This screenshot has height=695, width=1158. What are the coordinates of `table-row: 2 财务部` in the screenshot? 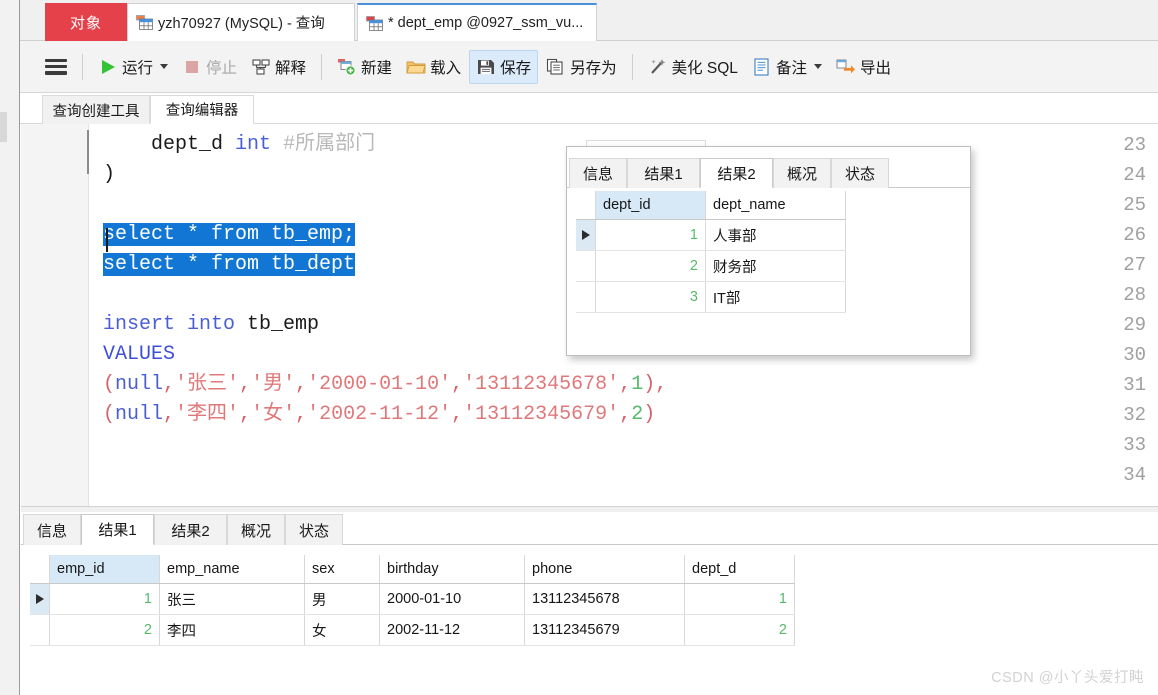 It's located at (711, 266).